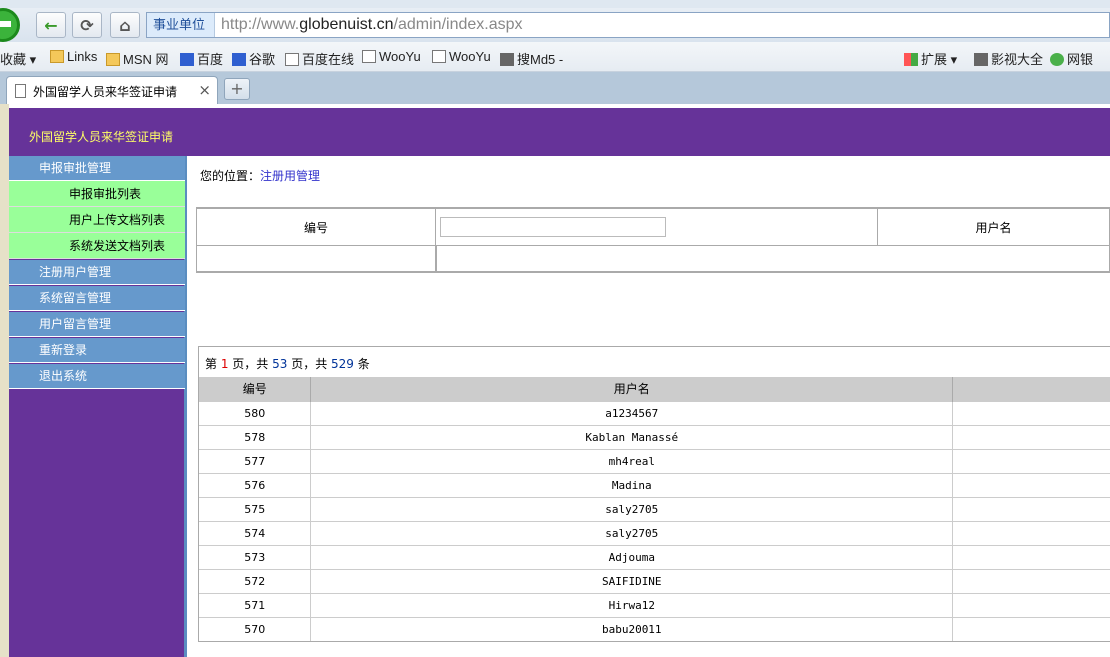 Image resolution: width=1110 pixels, height=657 pixels. What do you see at coordinates (97, 350) in the screenshot?
I see `sidebar-item-relogin: 重新登录` at bounding box center [97, 350].